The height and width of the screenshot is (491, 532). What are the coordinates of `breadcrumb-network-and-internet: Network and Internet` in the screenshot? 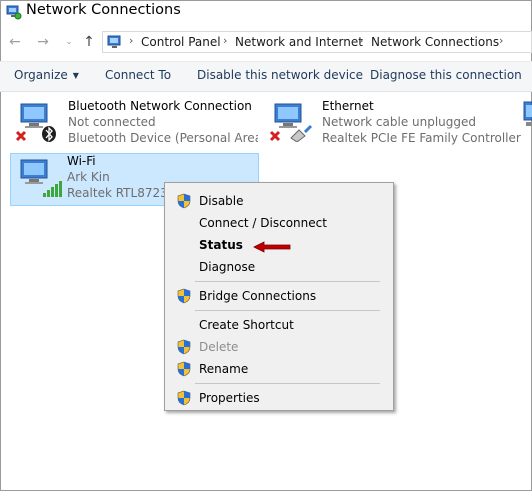 It's located at (299, 42).